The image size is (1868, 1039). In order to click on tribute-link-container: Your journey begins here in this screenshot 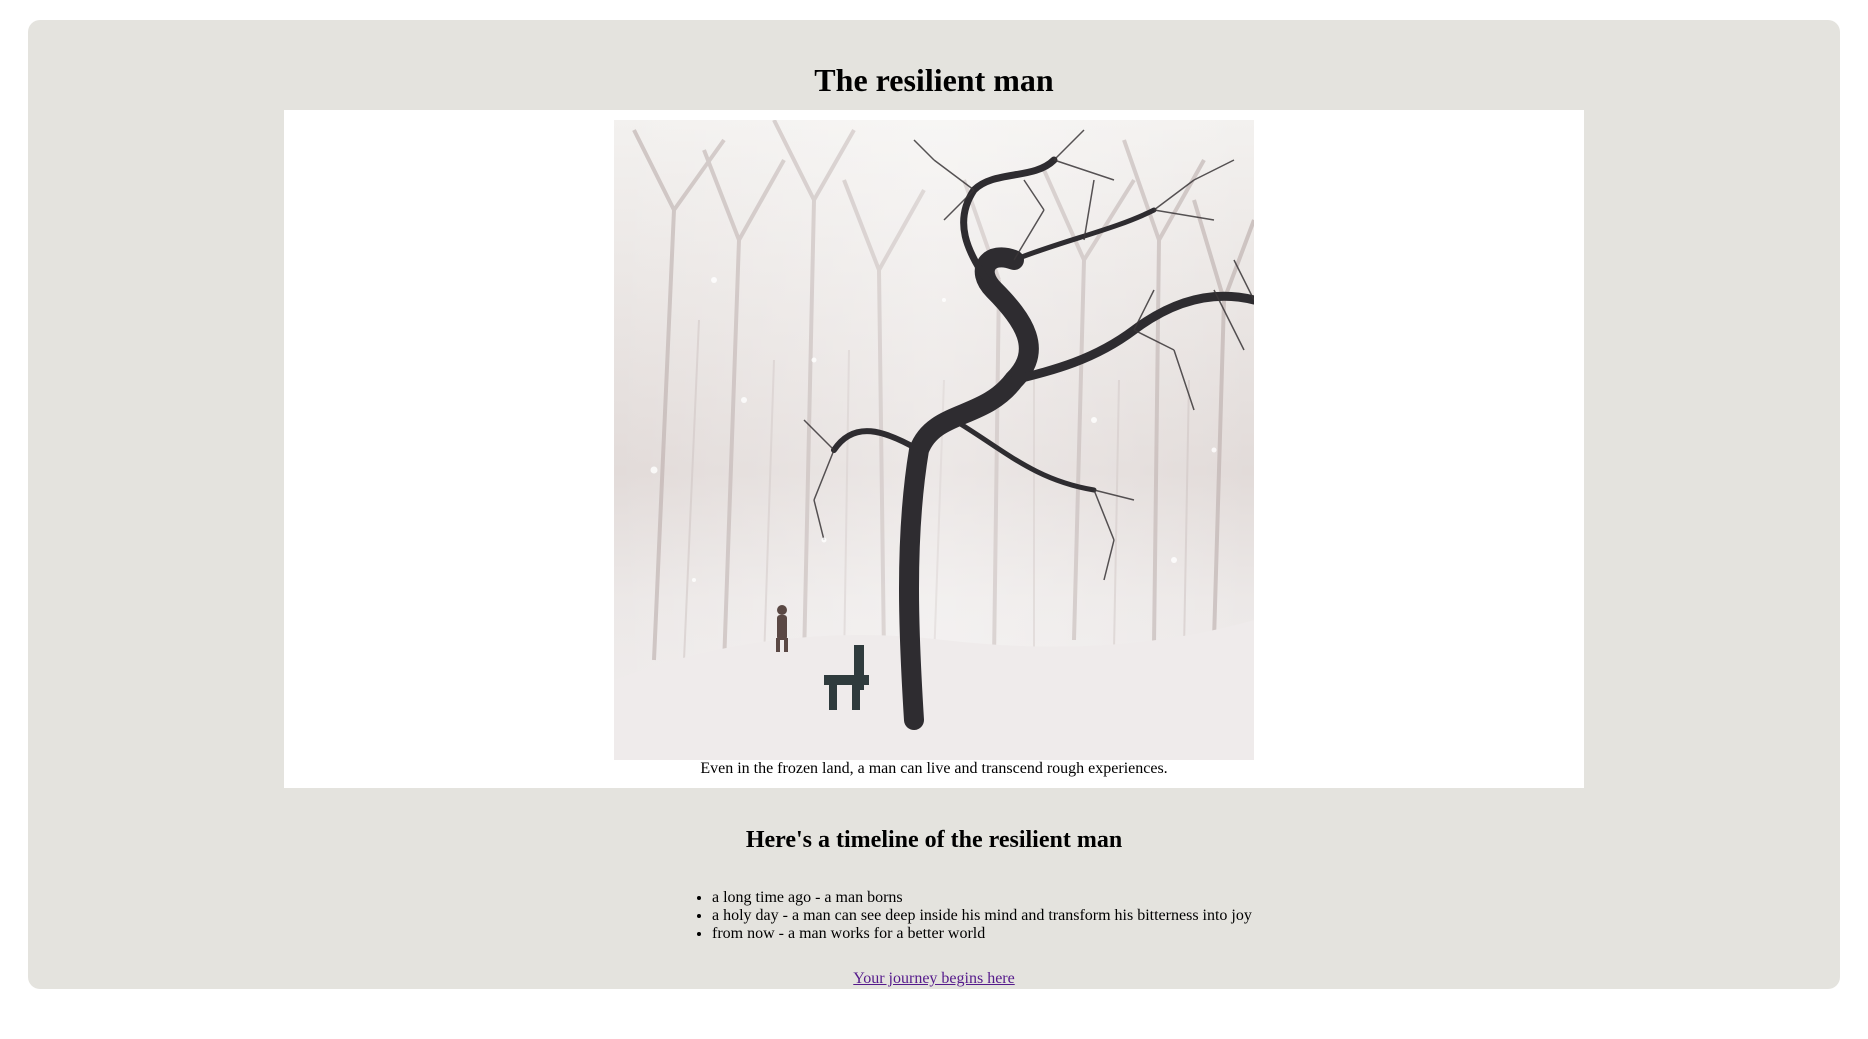, I will do `click(934, 979)`.